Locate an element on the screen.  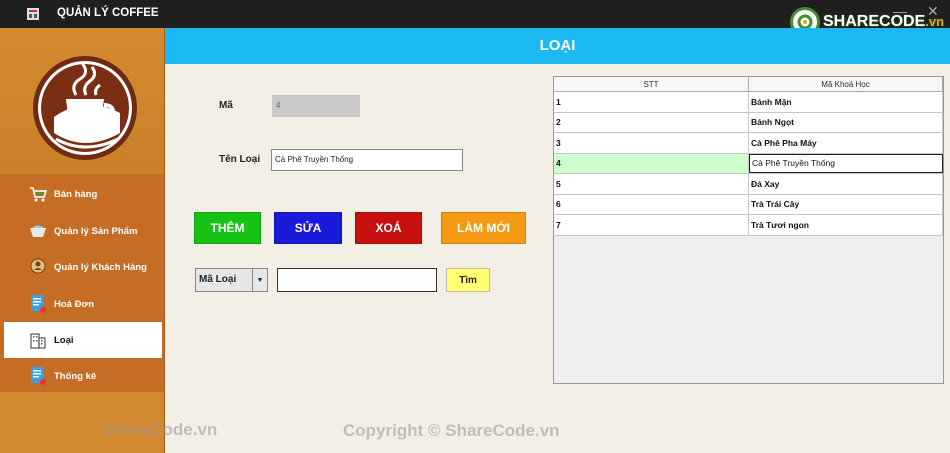
report-icon is located at coordinates (38, 376).